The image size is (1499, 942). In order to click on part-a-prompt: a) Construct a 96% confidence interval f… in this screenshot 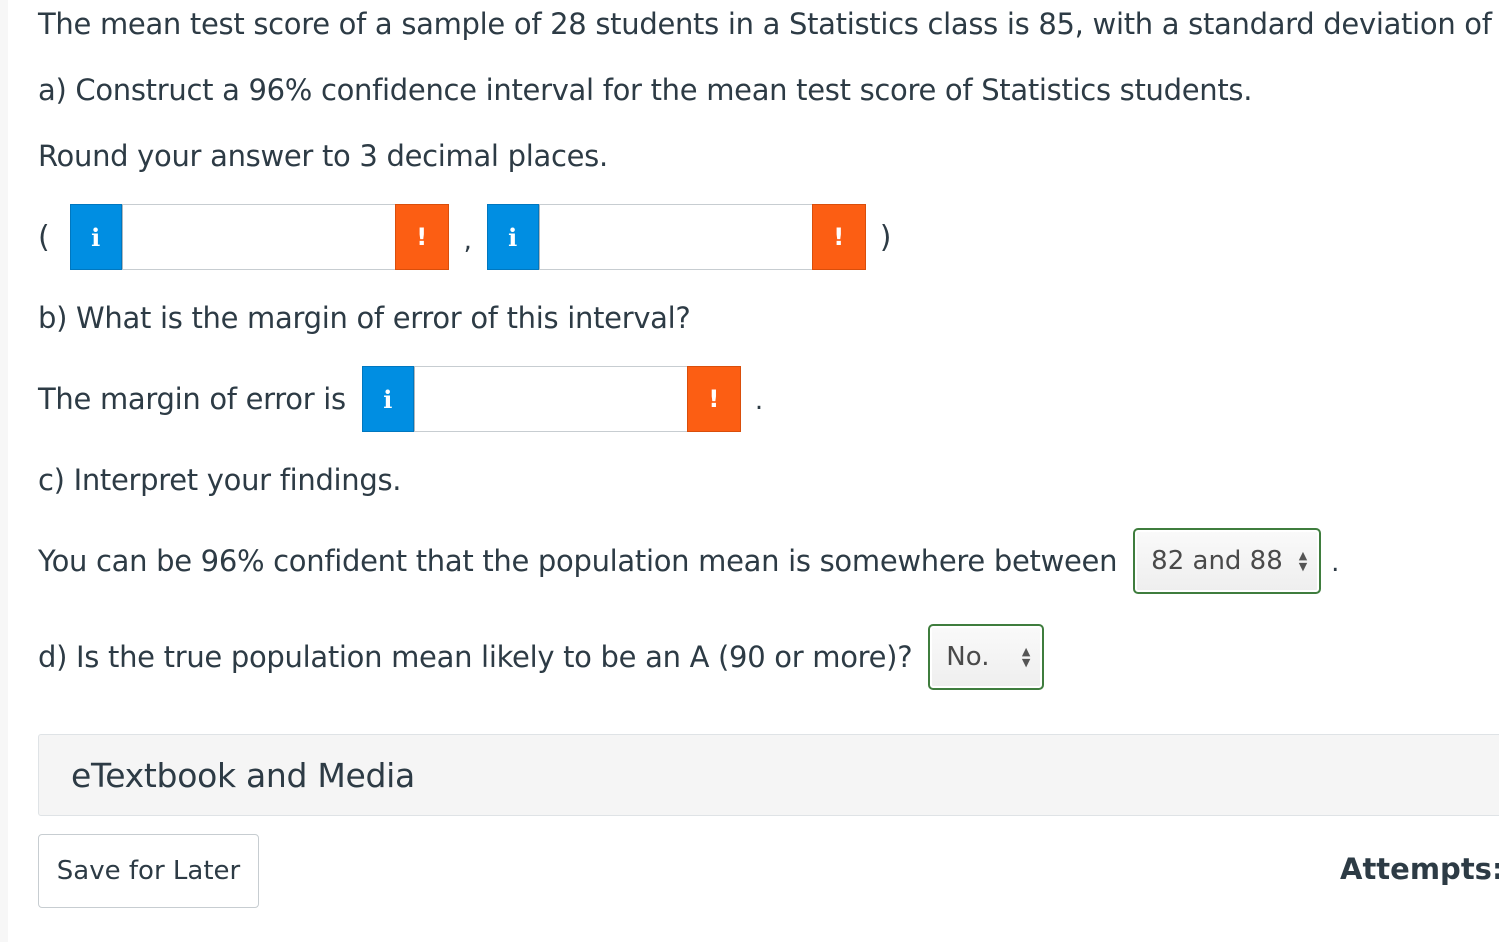, I will do `click(645, 90)`.